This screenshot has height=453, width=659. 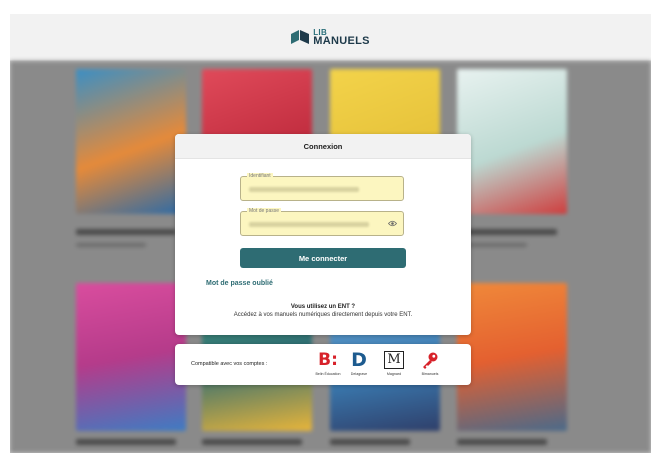 What do you see at coordinates (323, 307) in the screenshot?
I see `ent-question: Vous utilisez un ENT ?` at bounding box center [323, 307].